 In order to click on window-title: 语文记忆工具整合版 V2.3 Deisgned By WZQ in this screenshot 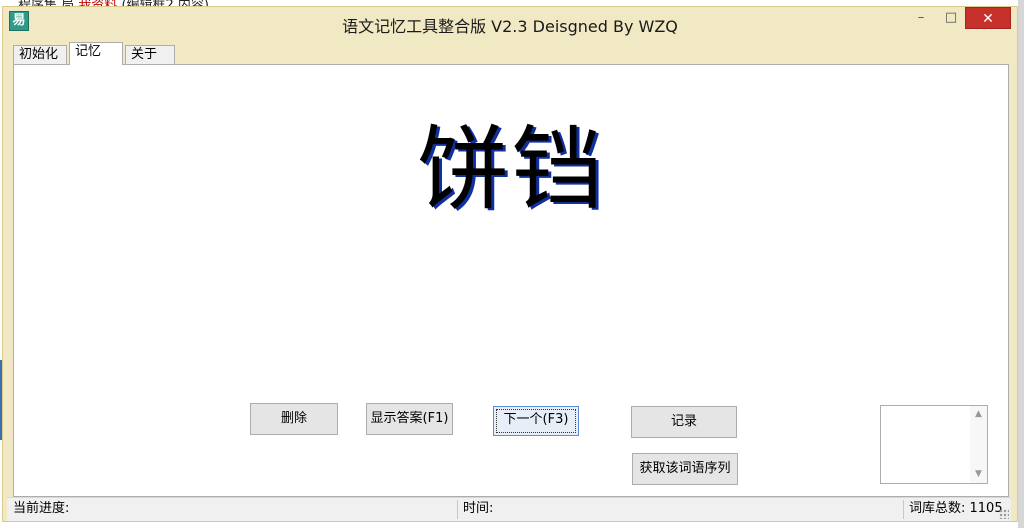, I will do `click(510, 26)`.